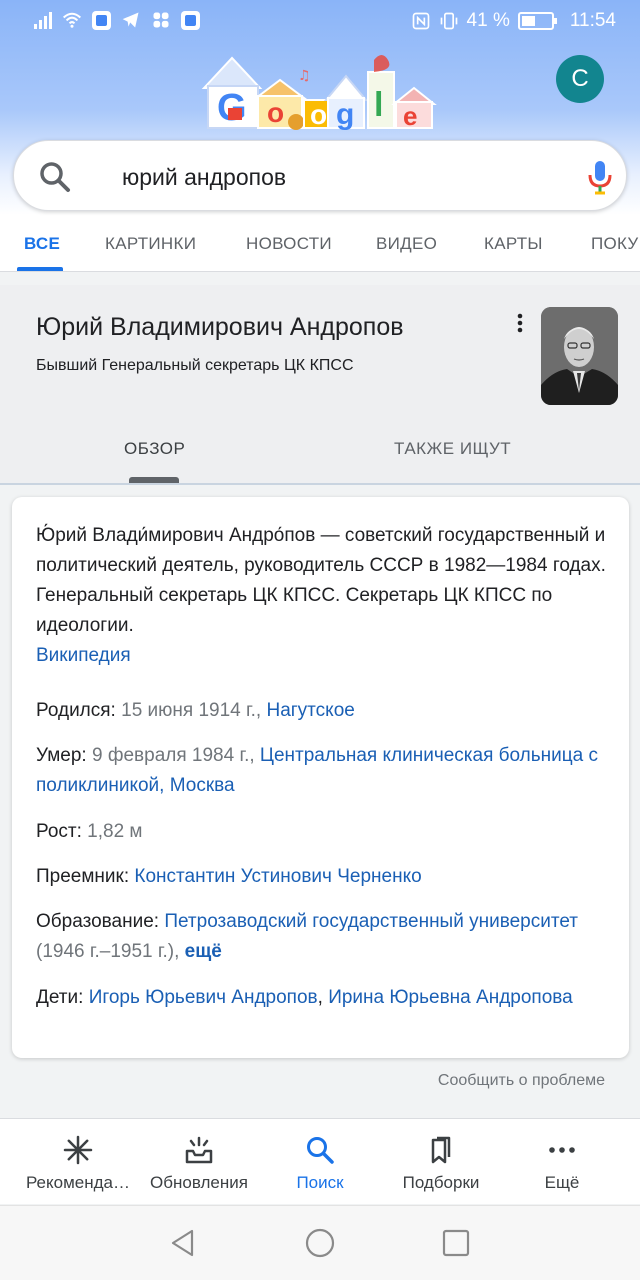  What do you see at coordinates (42, 244) in the screenshot?
I see `tab-all: ВСЕ` at bounding box center [42, 244].